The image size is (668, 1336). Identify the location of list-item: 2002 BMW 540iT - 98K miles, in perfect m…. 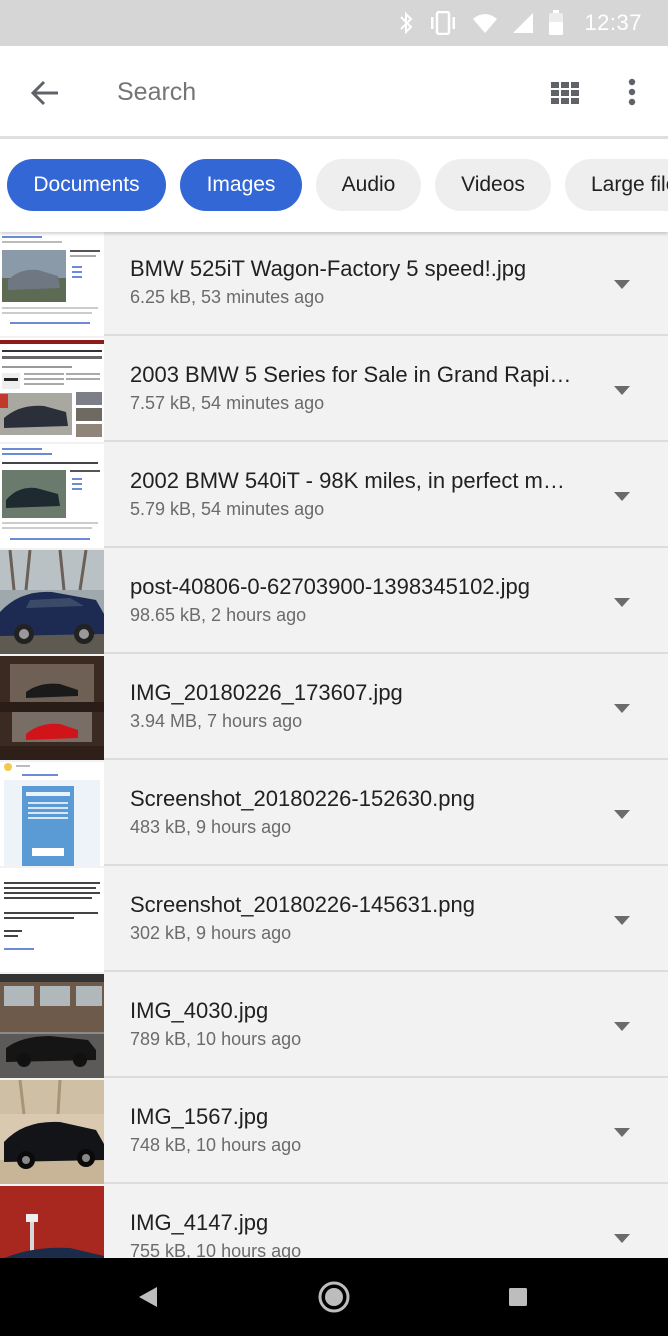
(334, 496).